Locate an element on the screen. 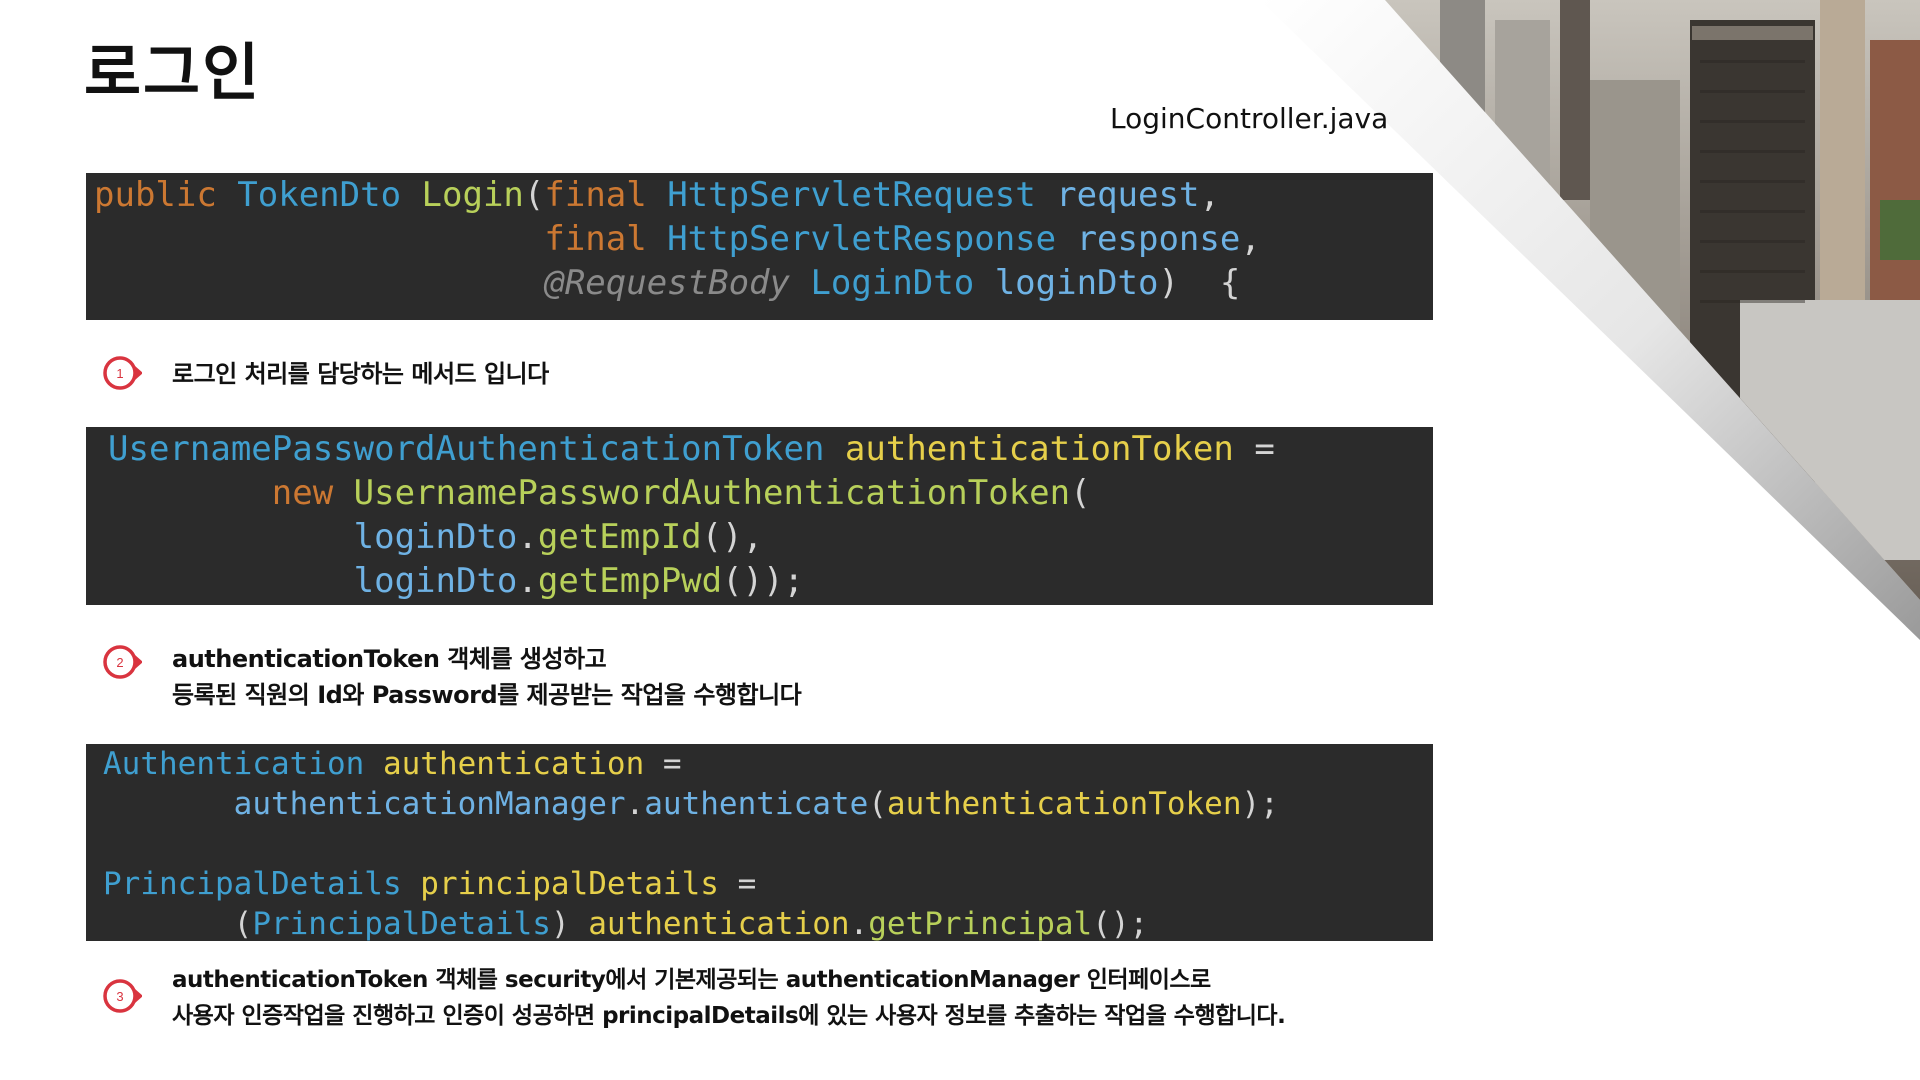  code-line: @RequestBody LoginDto loginDto) { is located at coordinates (763, 283).